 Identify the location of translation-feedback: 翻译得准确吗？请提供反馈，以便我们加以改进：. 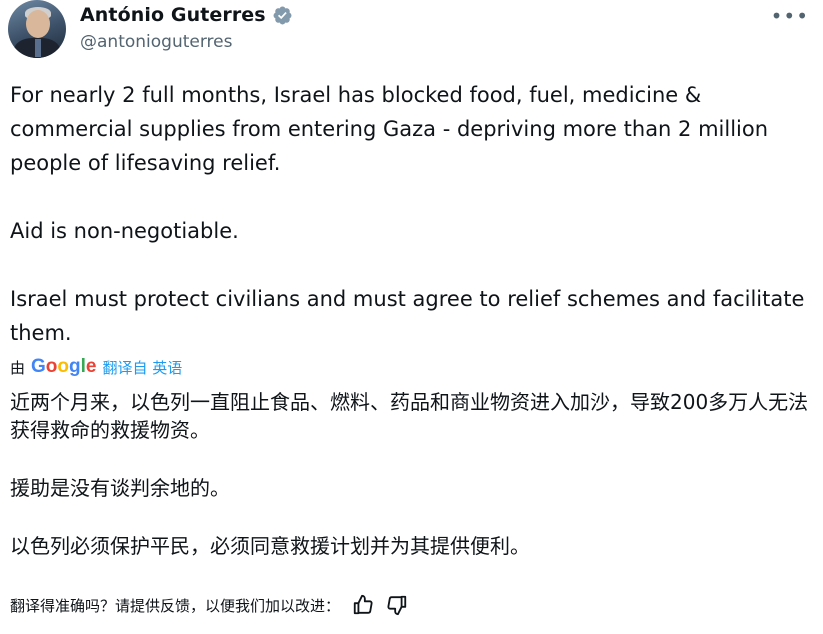
(209, 605).